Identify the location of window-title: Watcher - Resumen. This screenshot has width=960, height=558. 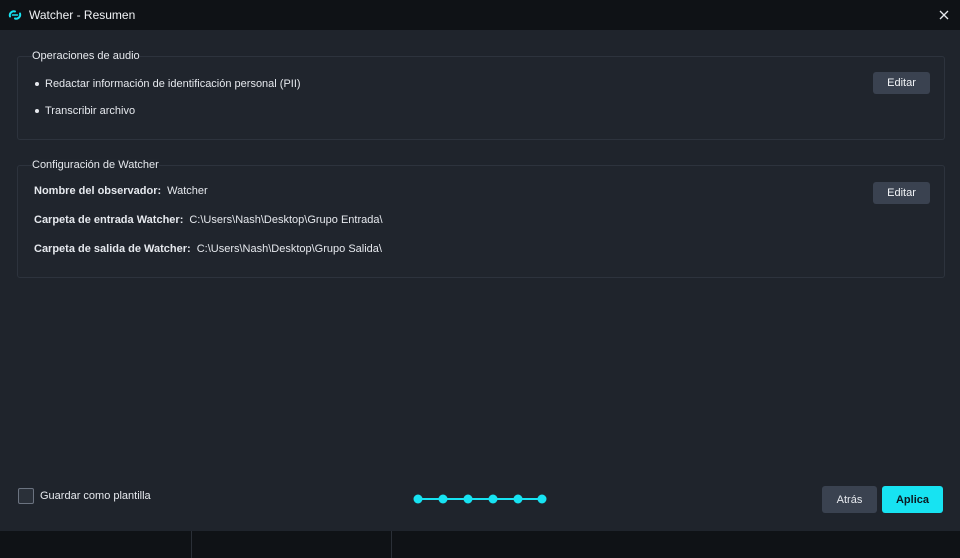
(82, 15).